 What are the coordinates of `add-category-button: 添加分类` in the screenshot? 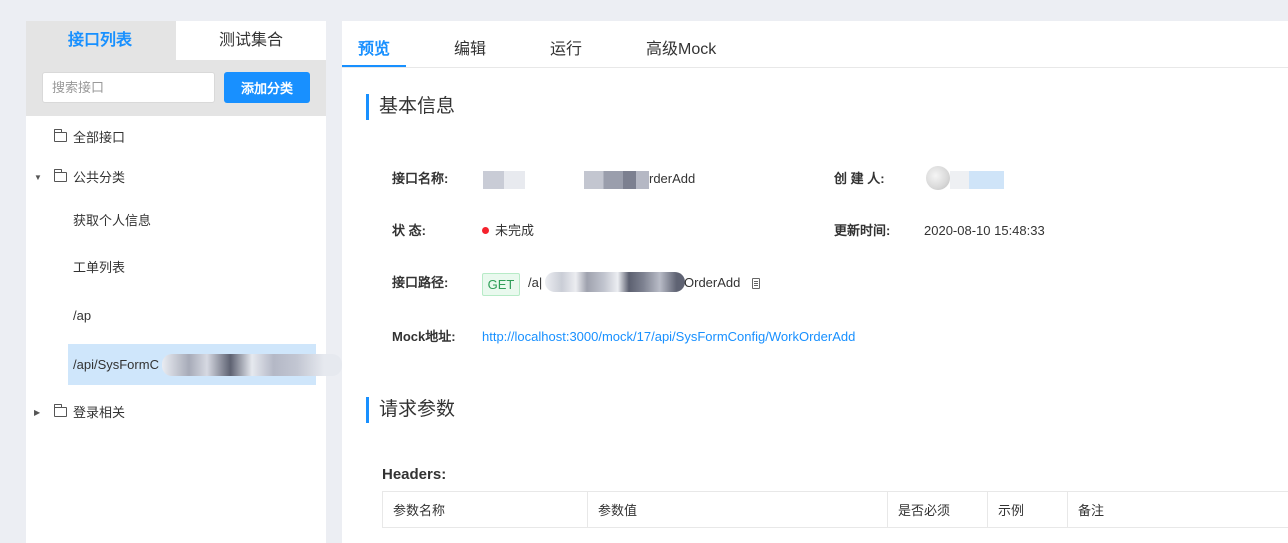 It's located at (267, 87).